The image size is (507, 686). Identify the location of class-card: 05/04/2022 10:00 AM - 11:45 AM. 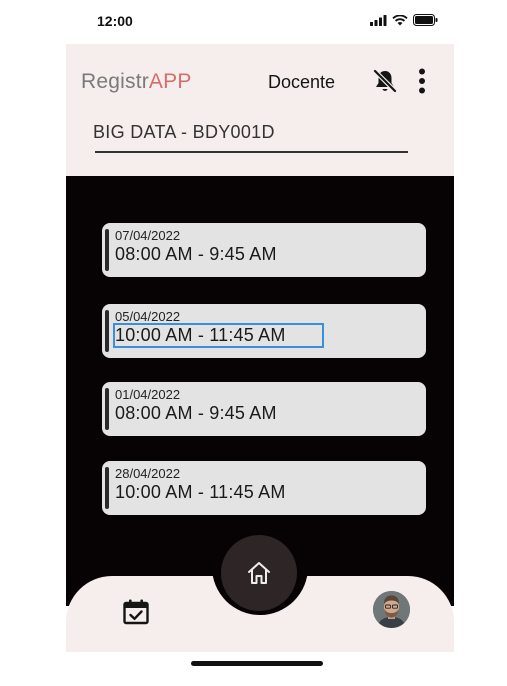
(264, 331).